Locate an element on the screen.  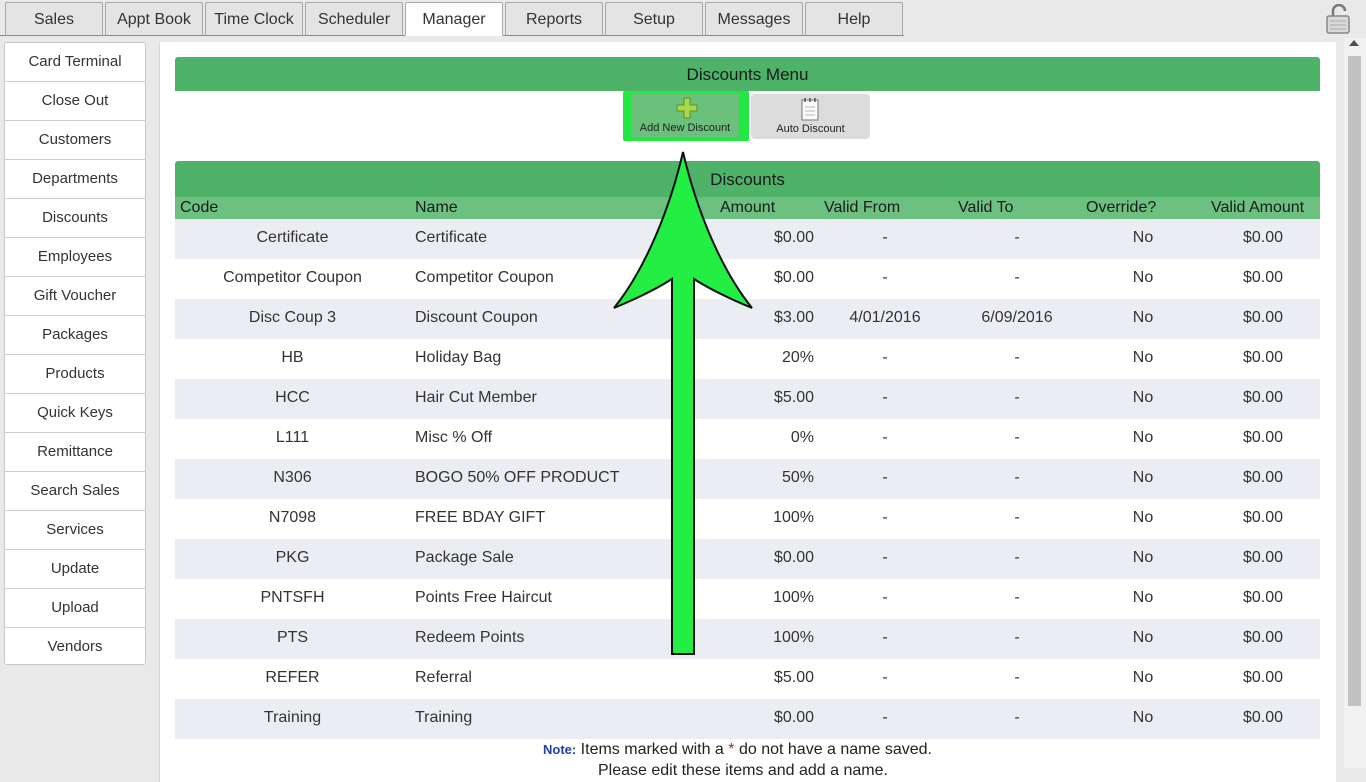
sidebar-item-products: Products is located at coordinates (75, 374).